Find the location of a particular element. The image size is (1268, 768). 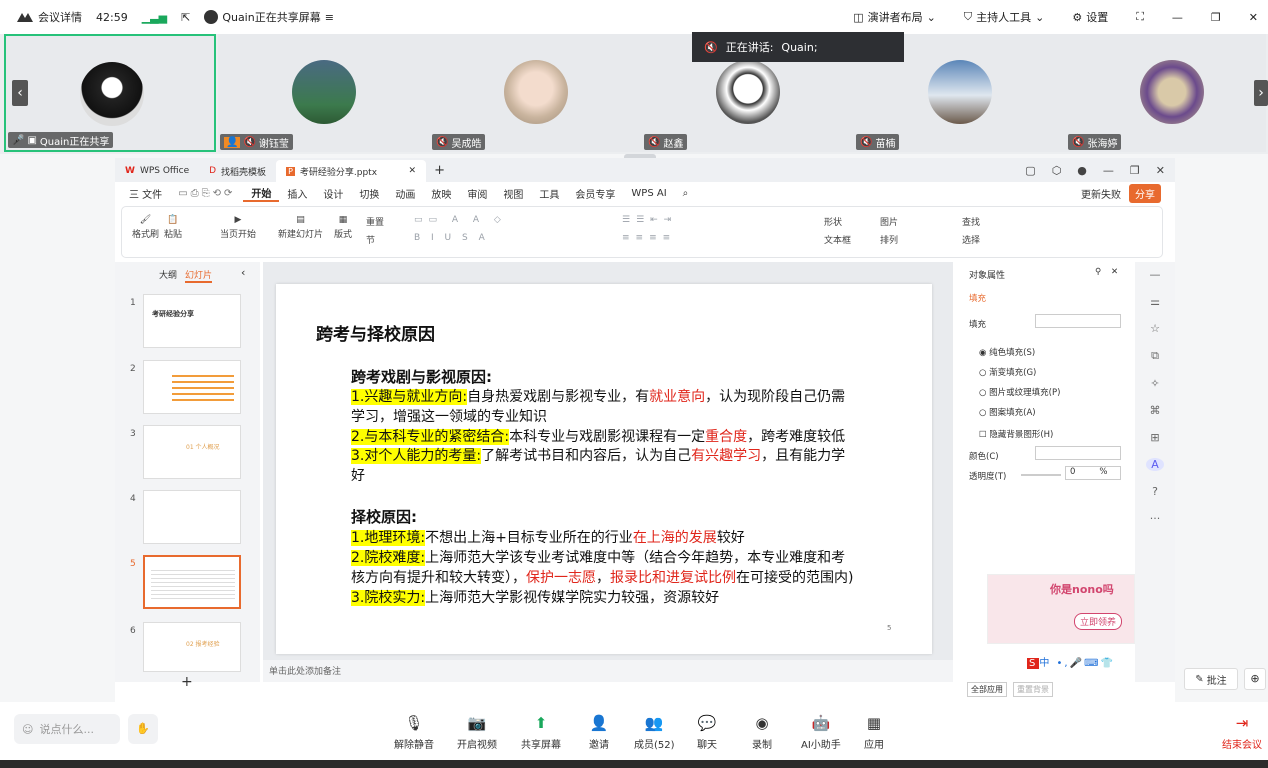

more-icon: ··· is located at coordinates (1155, 518).